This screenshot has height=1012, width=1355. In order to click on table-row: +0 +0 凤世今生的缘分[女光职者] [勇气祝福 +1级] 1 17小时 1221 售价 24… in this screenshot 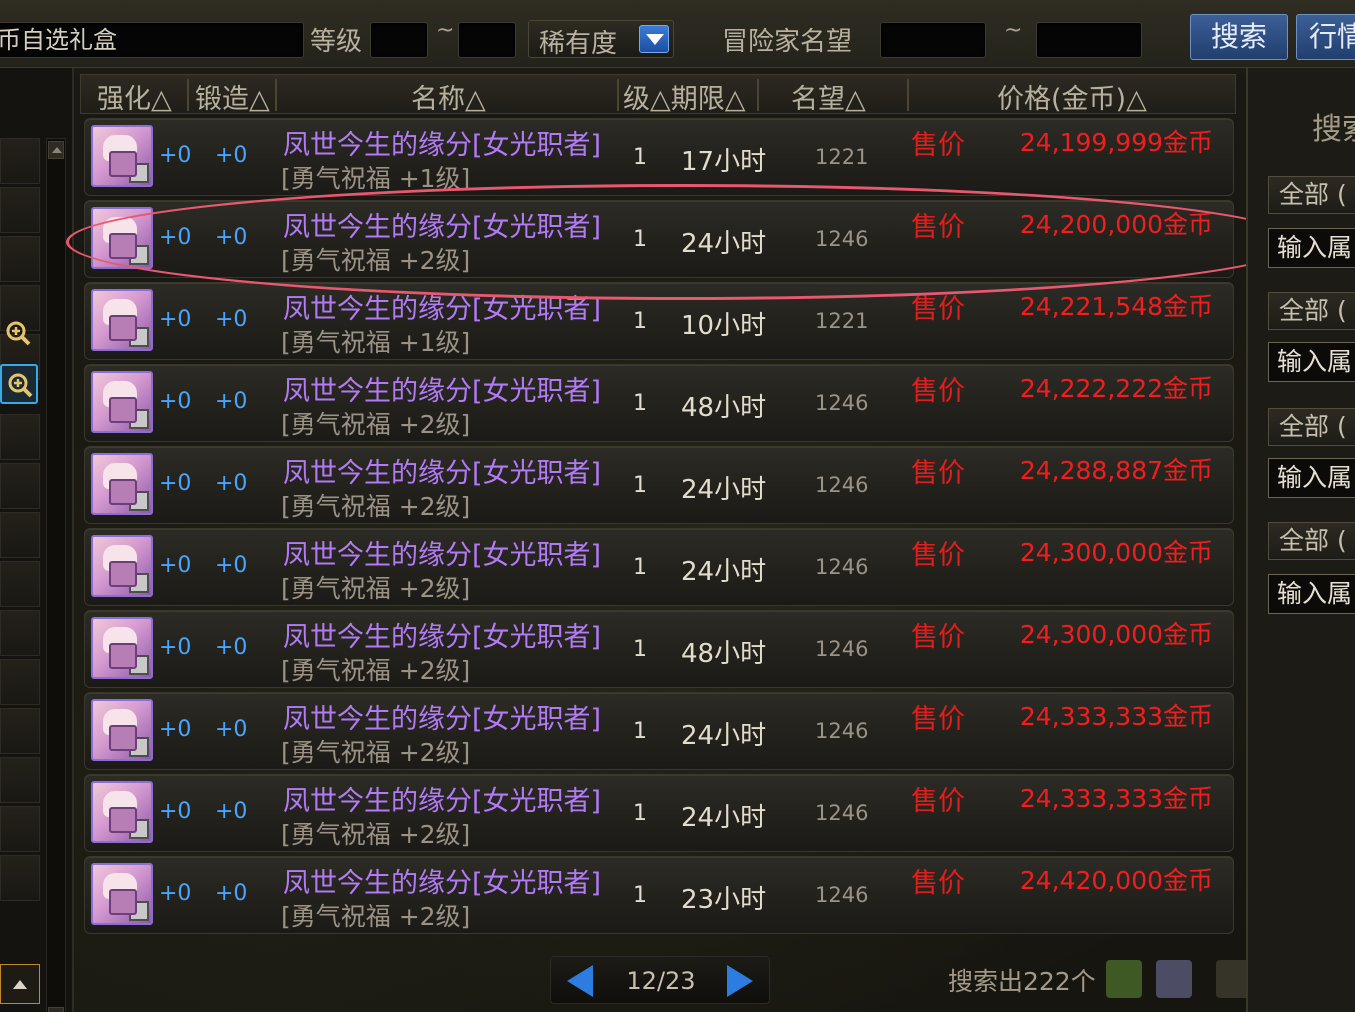, I will do `click(659, 157)`.